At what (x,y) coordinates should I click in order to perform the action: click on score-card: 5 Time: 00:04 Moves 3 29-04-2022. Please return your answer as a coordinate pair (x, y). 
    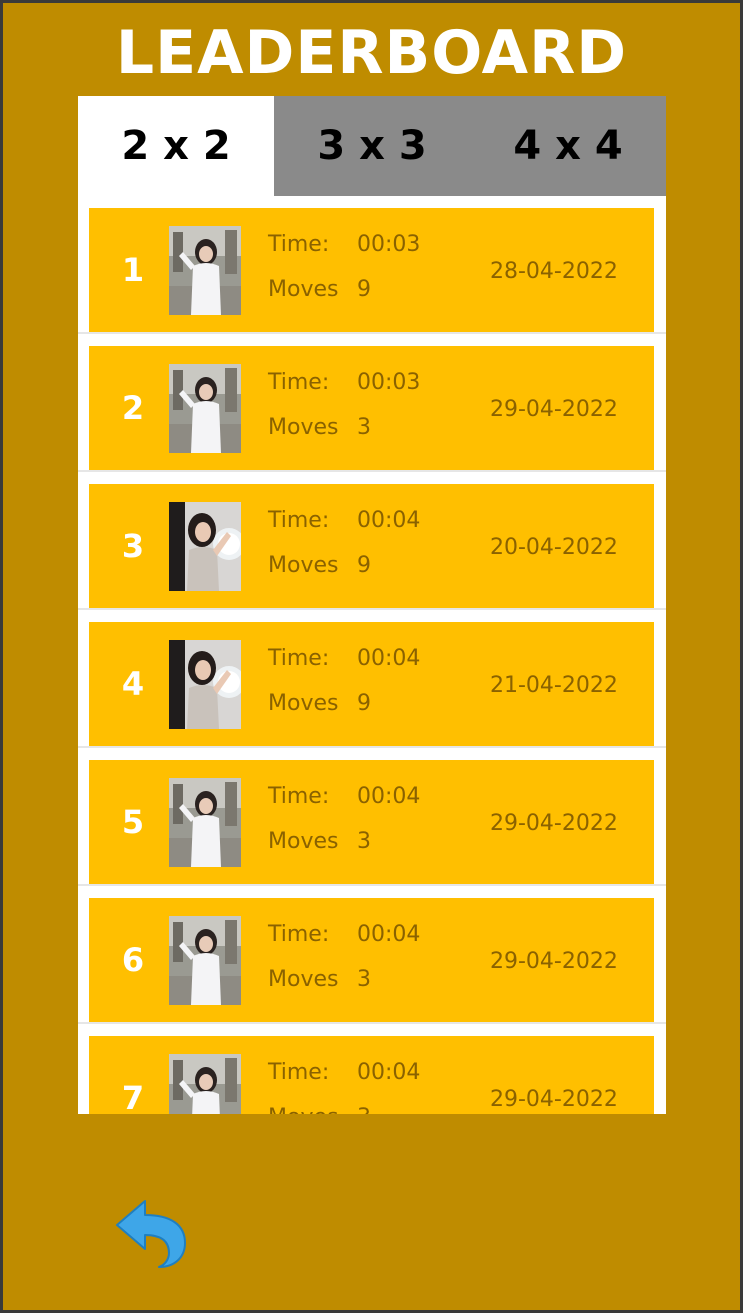
    Looking at the image, I should click on (371, 822).